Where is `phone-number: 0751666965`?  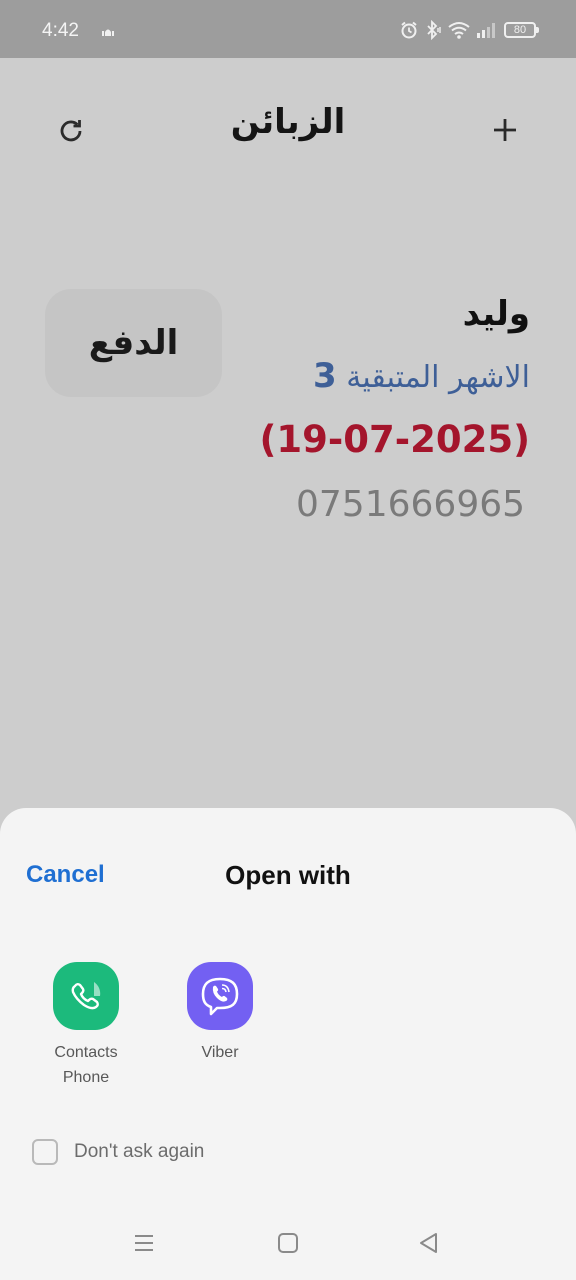
phone-number: 0751666965 is located at coordinates (410, 504).